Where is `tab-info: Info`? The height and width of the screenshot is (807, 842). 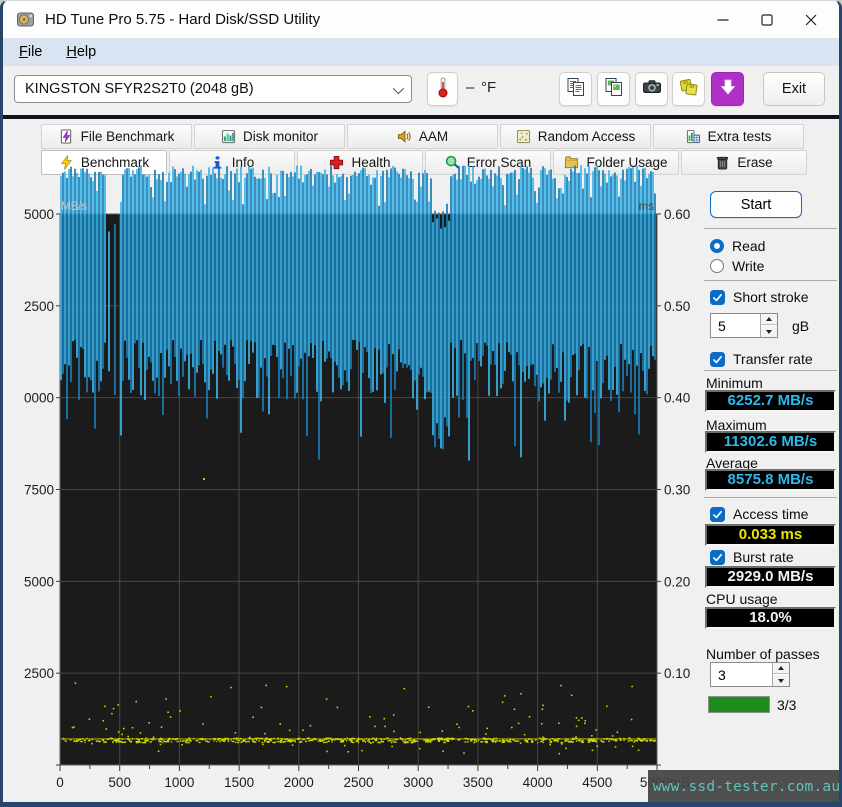 tab-info: Info is located at coordinates (232, 162).